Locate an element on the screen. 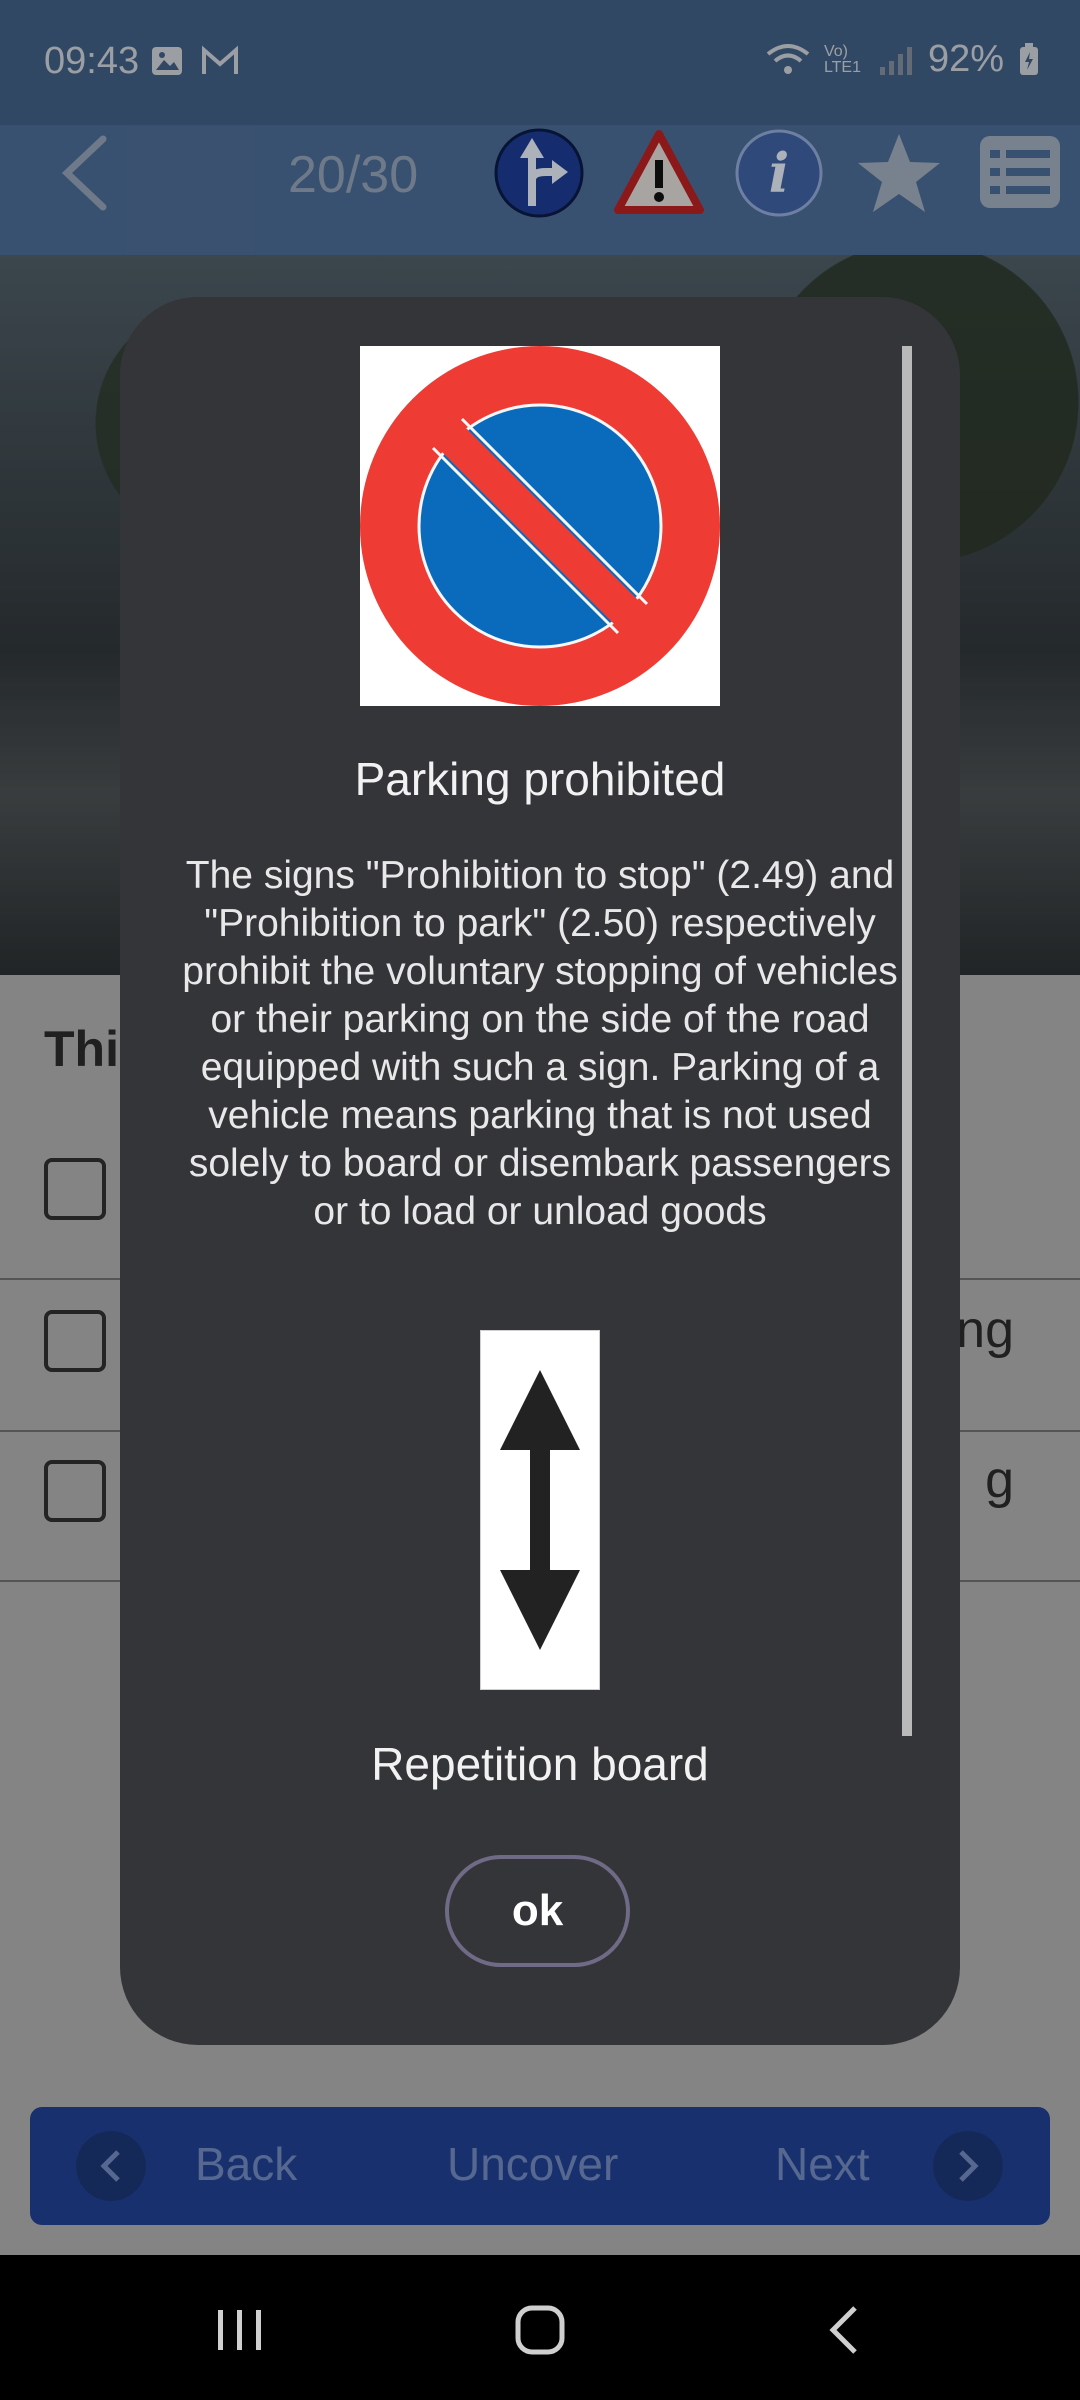 This screenshot has height=2400, width=1080. parking-prohibited-sign-image is located at coordinates (540, 526).